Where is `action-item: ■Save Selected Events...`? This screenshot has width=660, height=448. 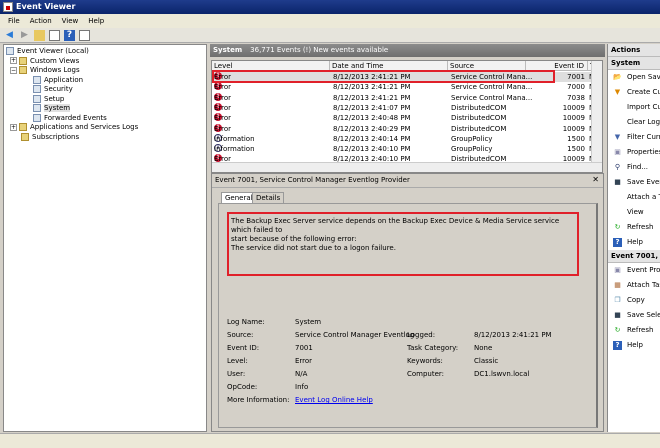
action-item: ■Save Selected Events... is located at coordinates (634, 315).